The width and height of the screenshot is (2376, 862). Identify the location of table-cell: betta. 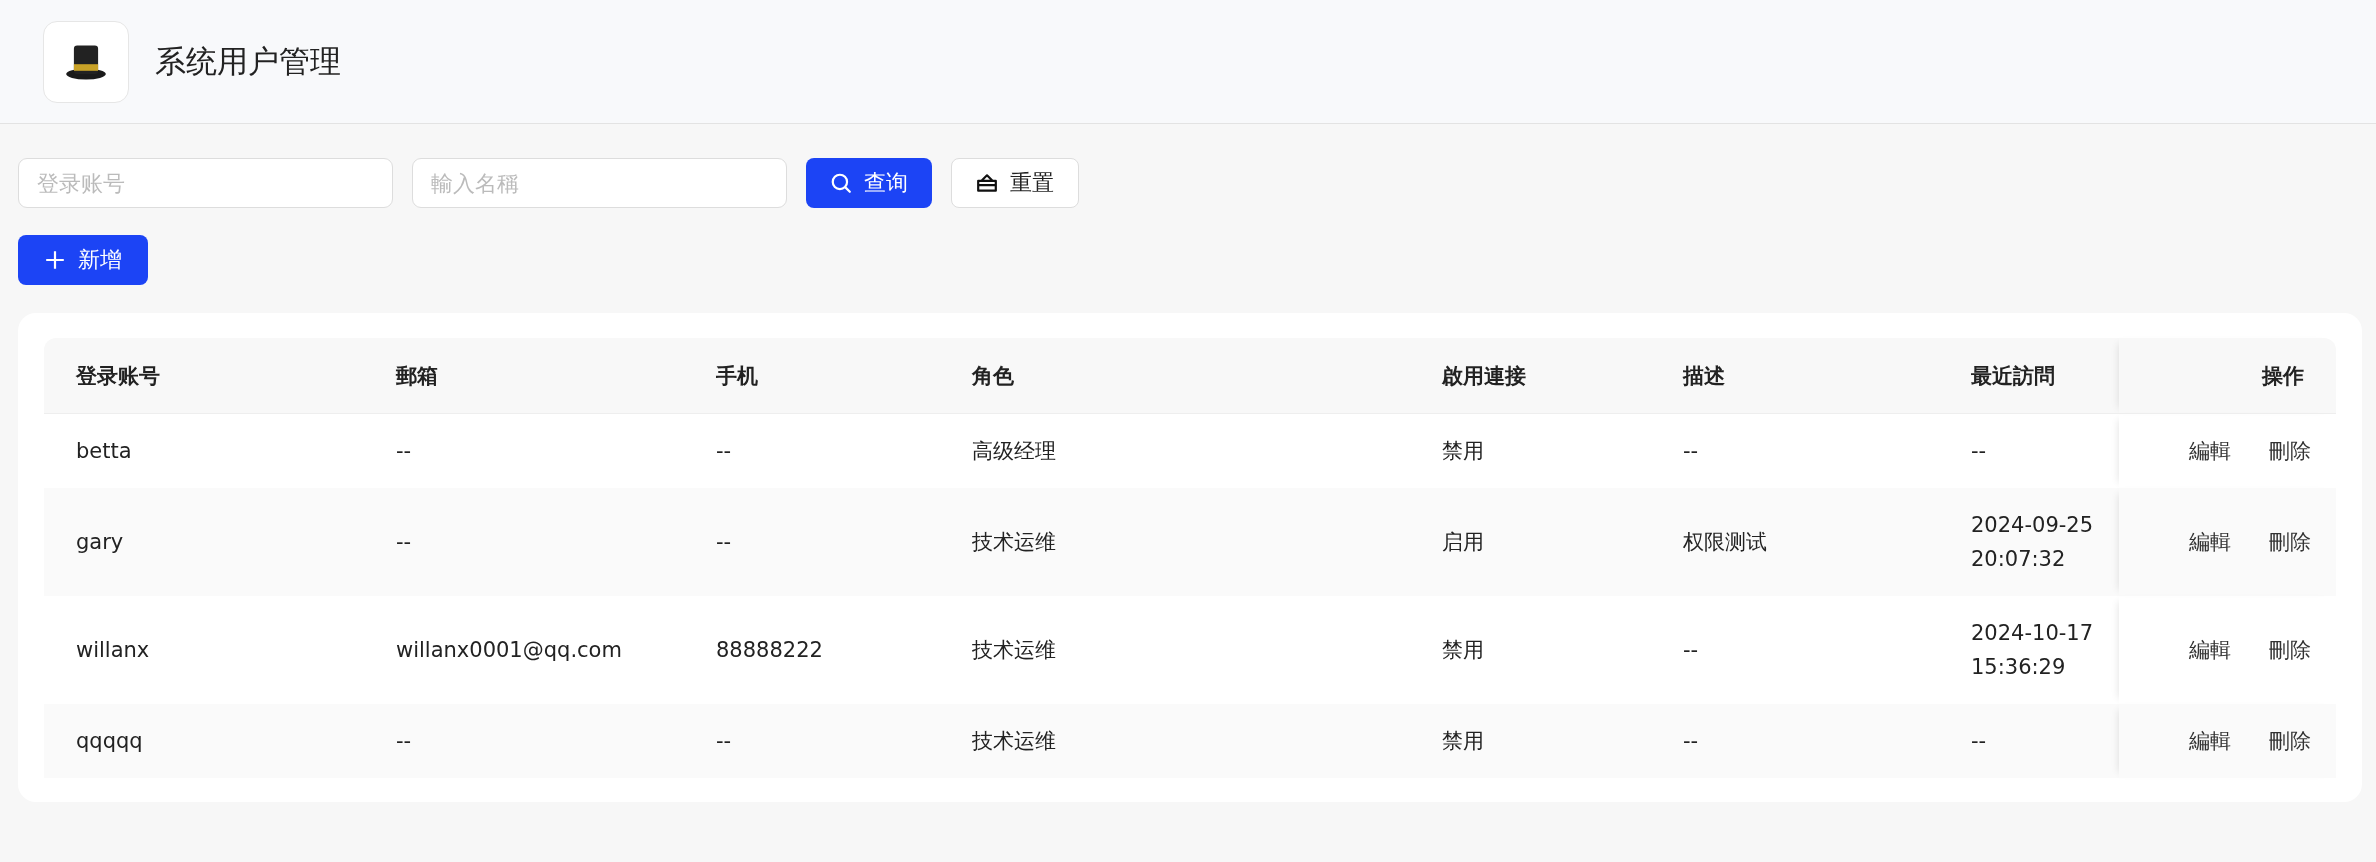
(204, 450).